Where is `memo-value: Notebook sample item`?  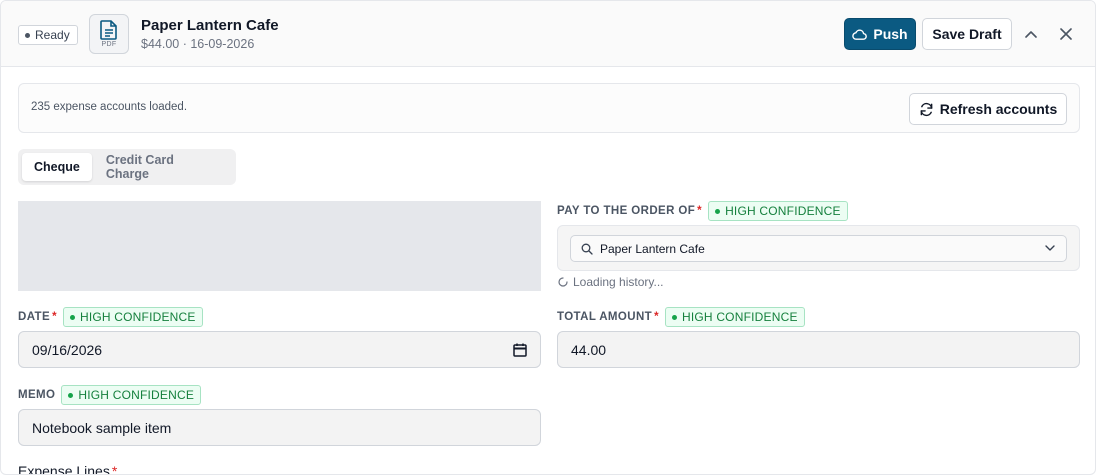 memo-value: Notebook sample item is located at coordinates (102, 427).